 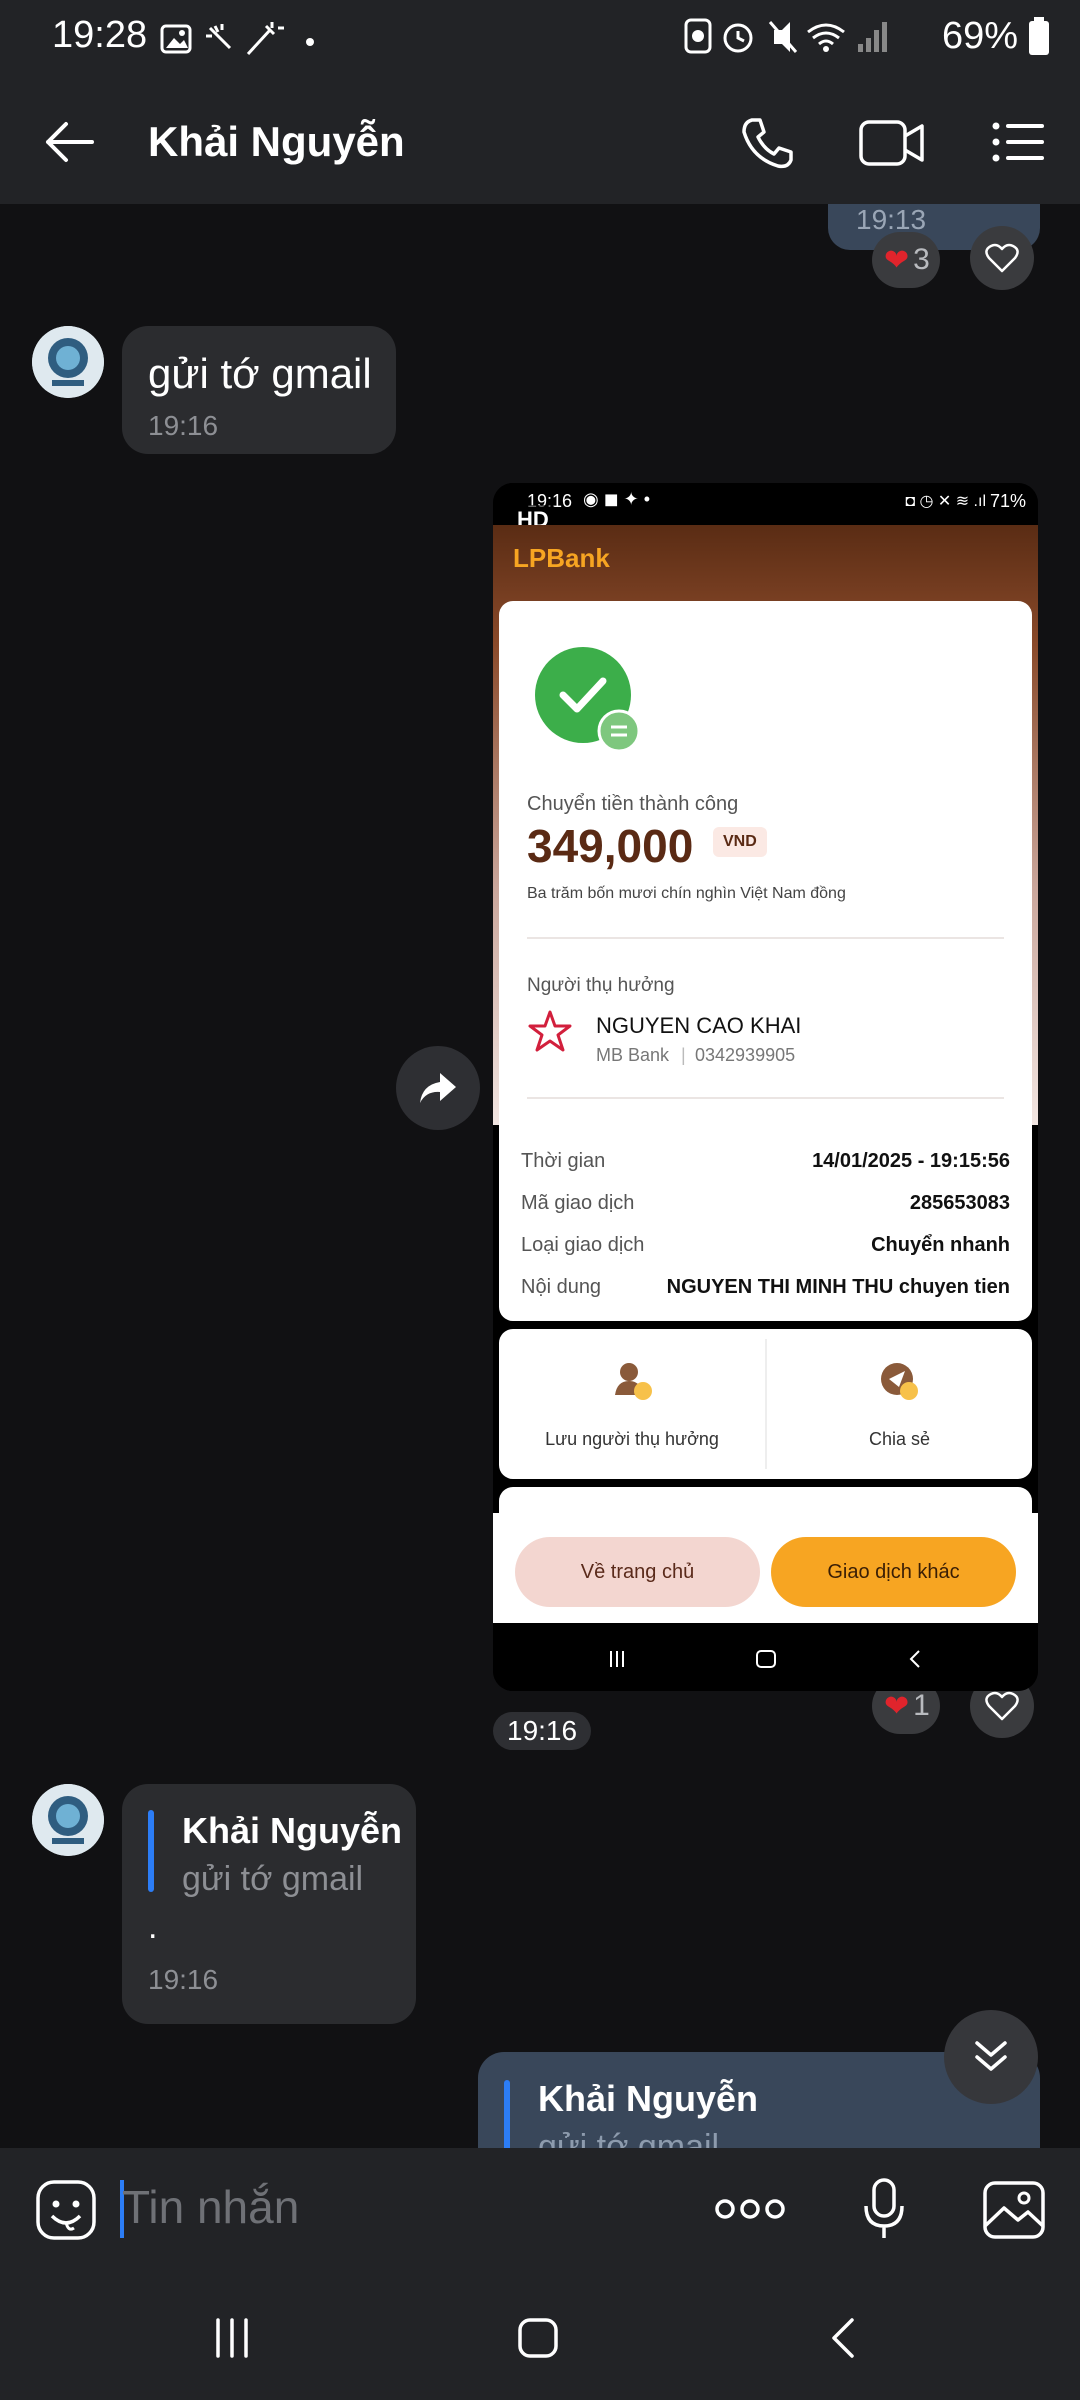 What do you see at coordinates (750, 2211) in the screenshot?
I see `more-options-icon` at bounding box center [750, 2211].